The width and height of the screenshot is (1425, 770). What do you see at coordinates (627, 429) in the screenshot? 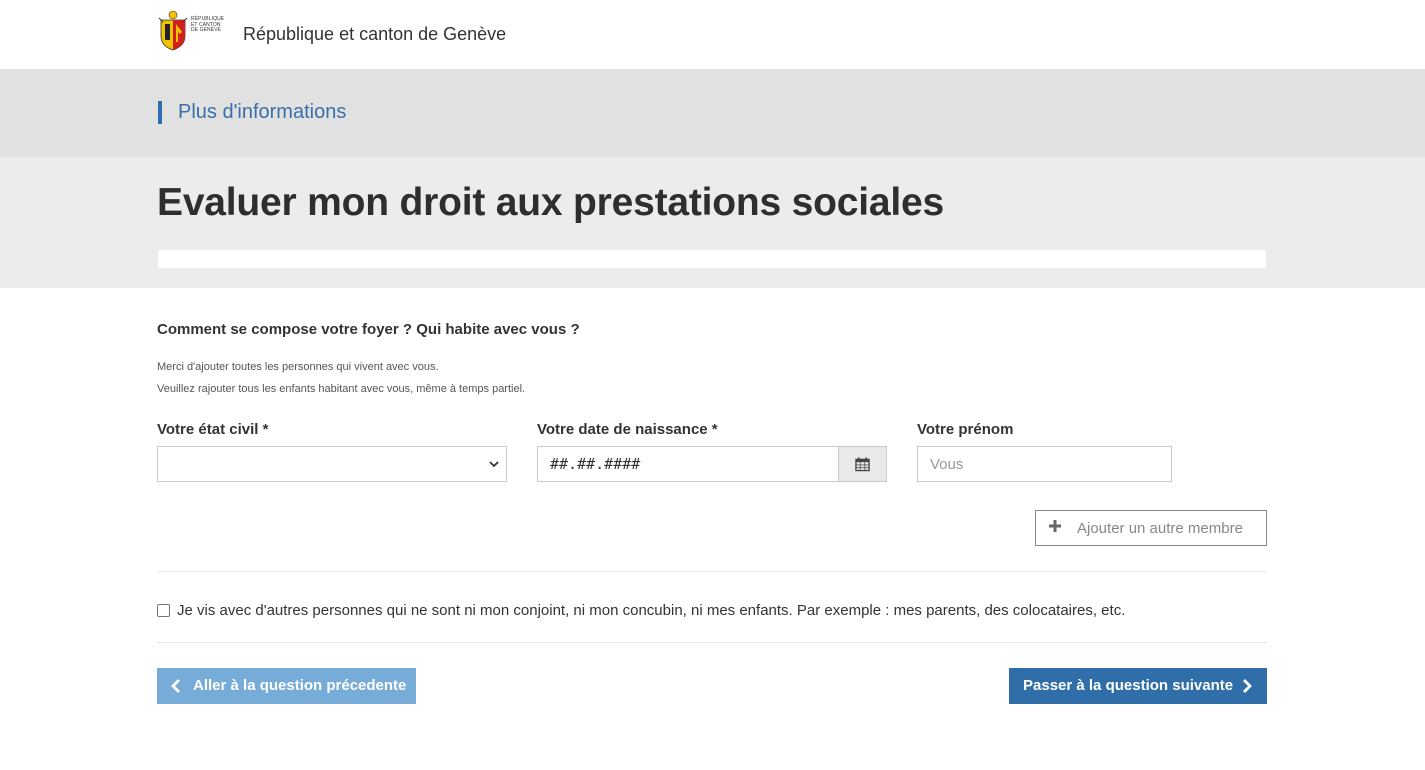
I see `birthdate-label: Votre date de naissance *` at bounding box center [627, 429].